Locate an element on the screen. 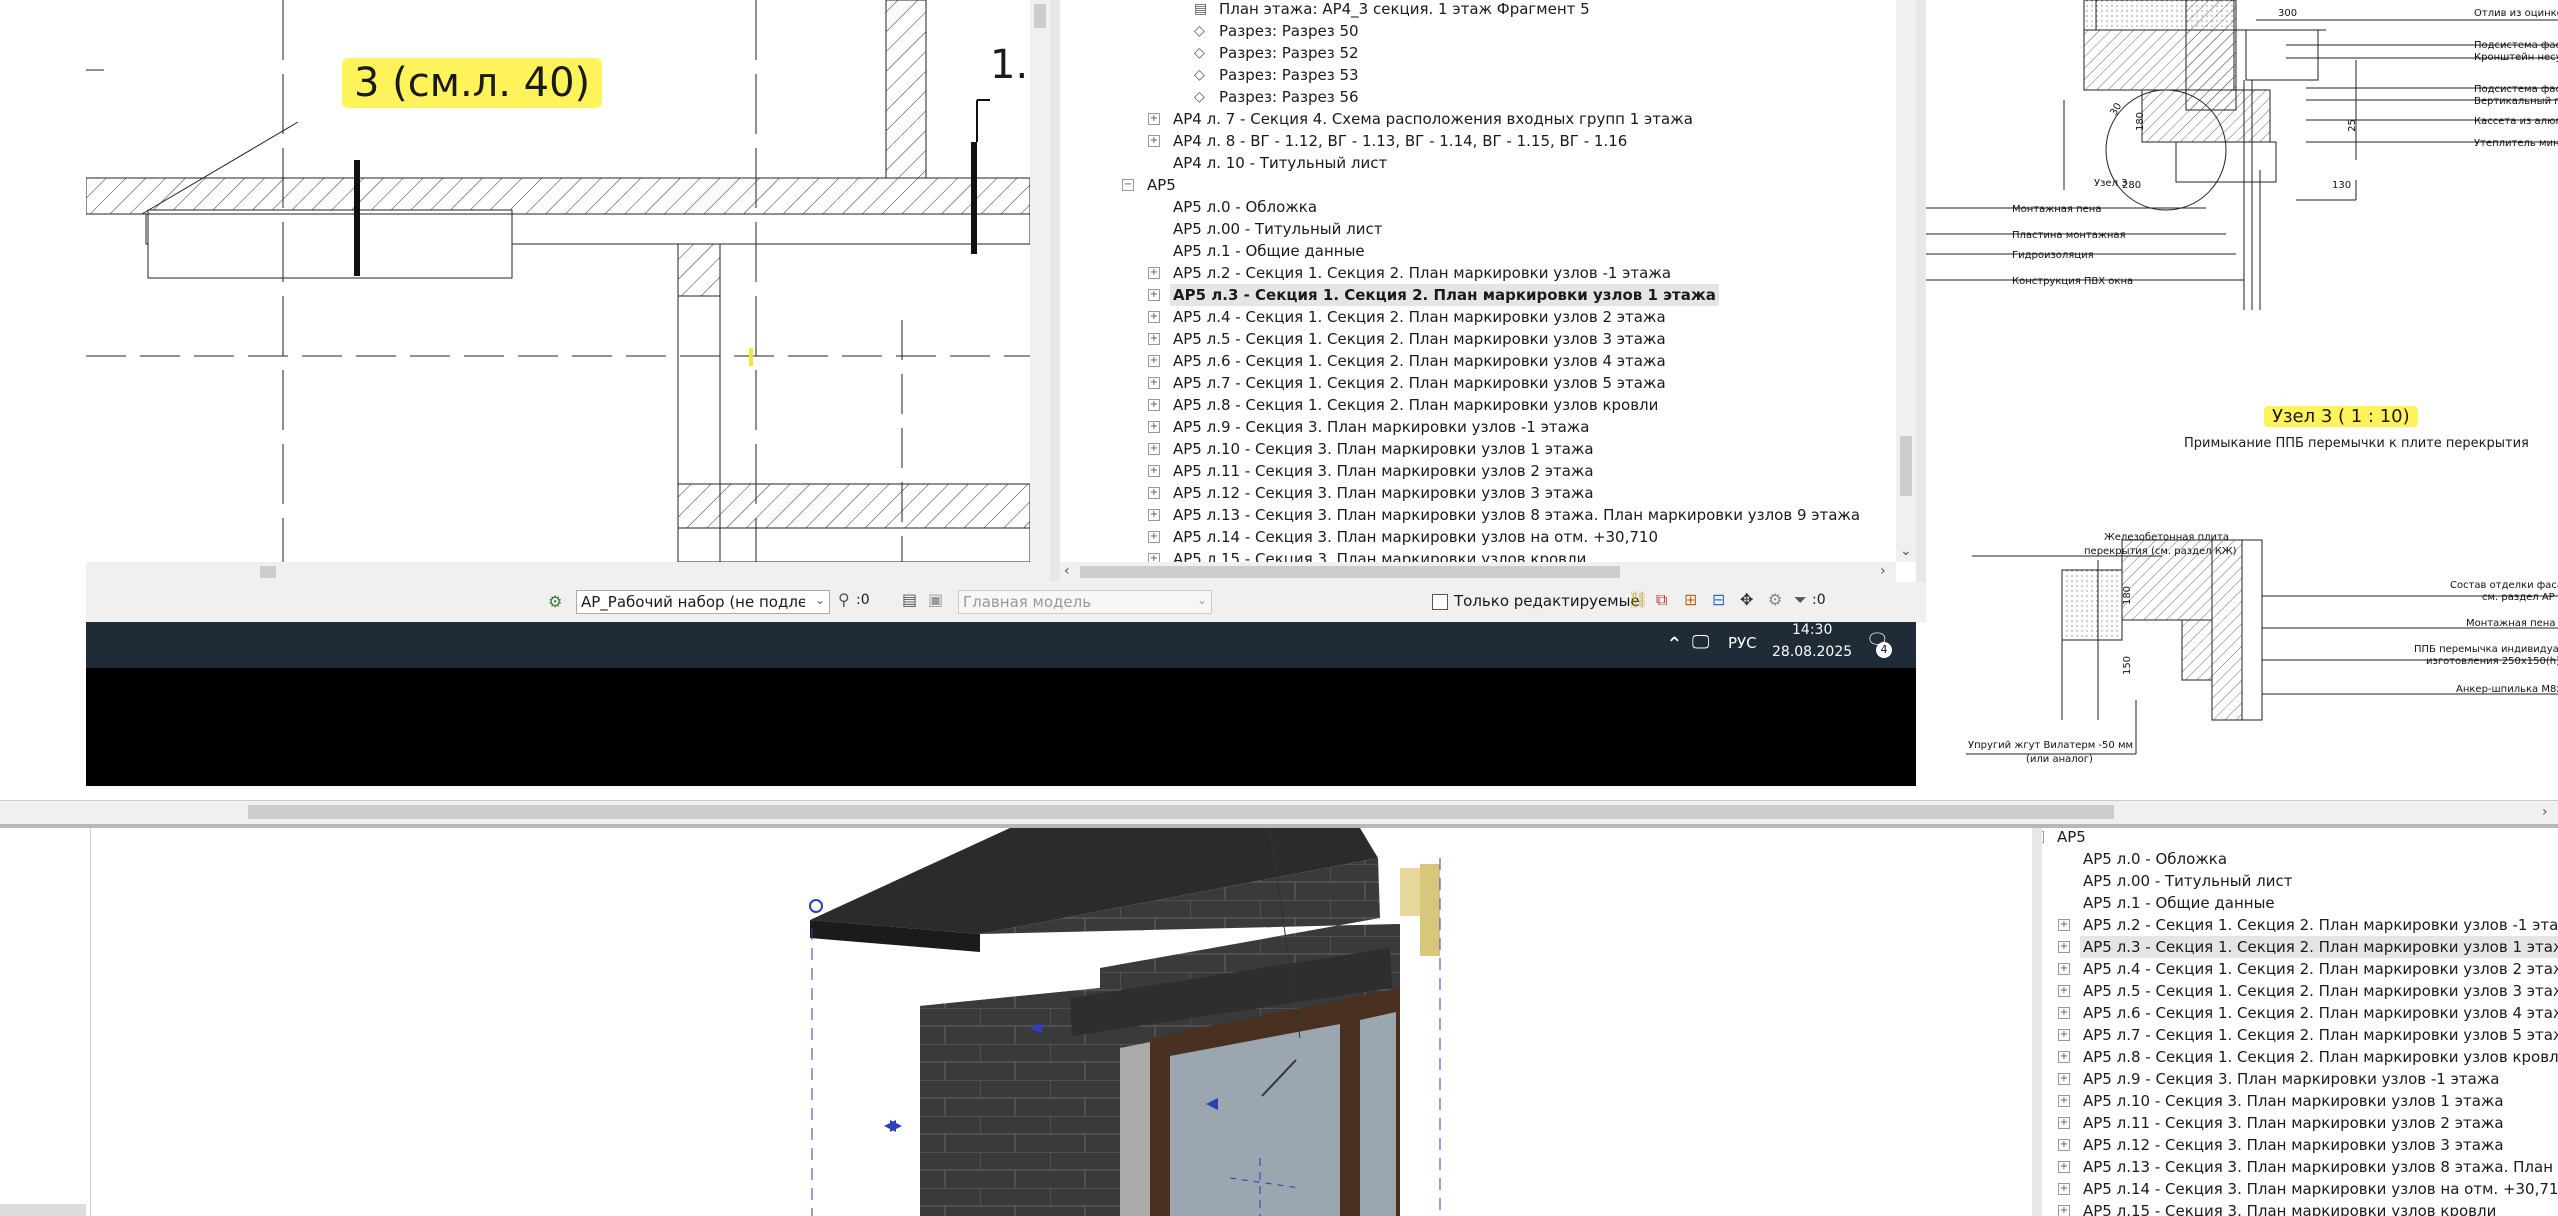  select-underlay-icon: ⧉ is located at coordinates (1661, 600).